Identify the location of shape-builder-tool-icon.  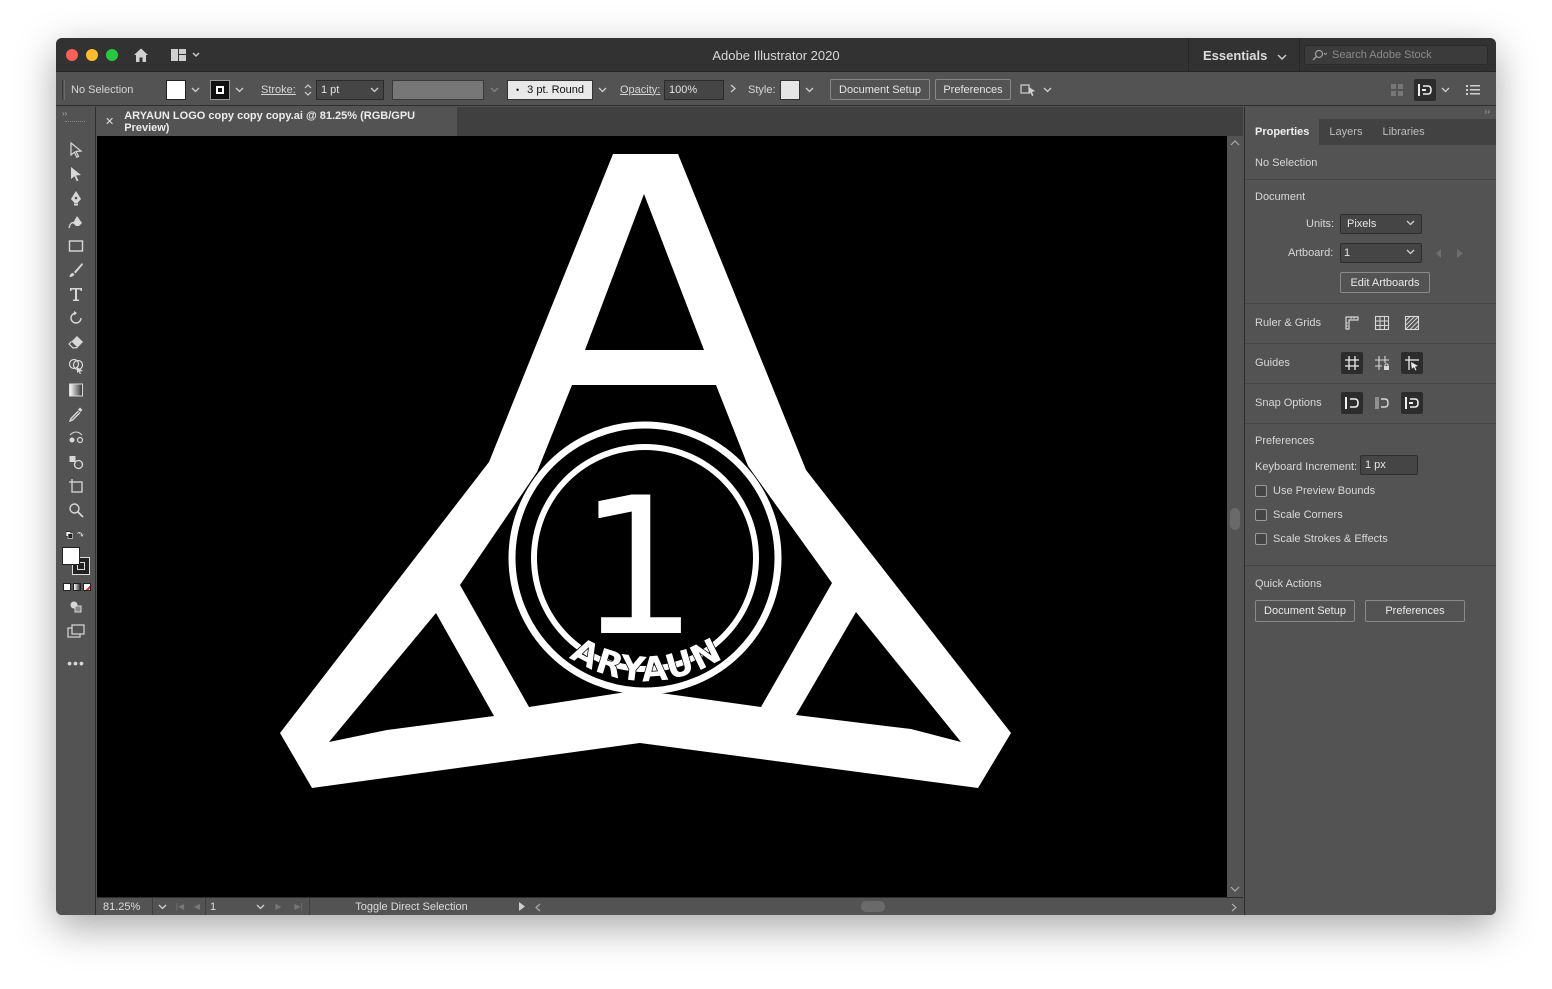
(76, 366).